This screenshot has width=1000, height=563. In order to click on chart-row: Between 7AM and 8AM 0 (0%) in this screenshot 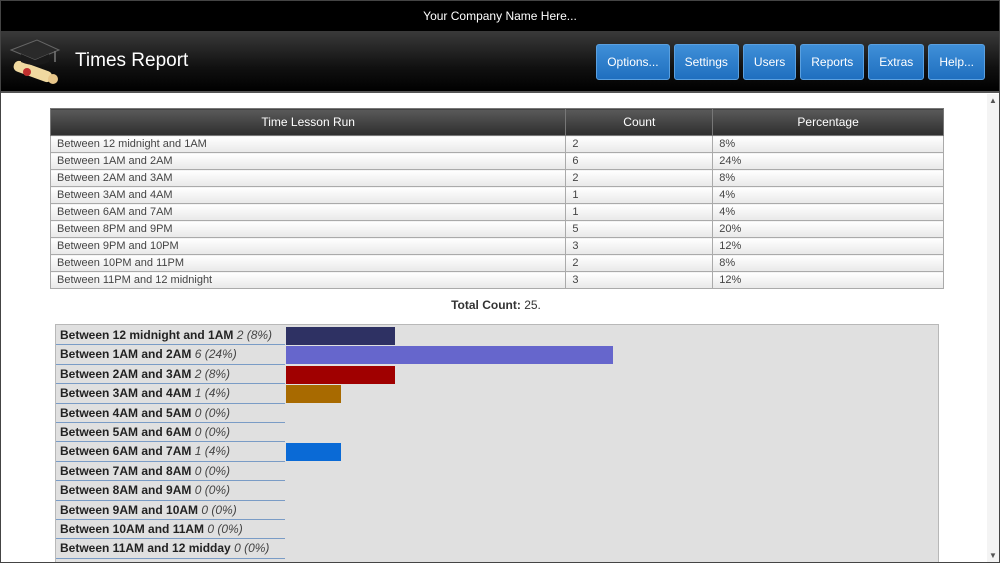, I will do `click(498, 472)`.